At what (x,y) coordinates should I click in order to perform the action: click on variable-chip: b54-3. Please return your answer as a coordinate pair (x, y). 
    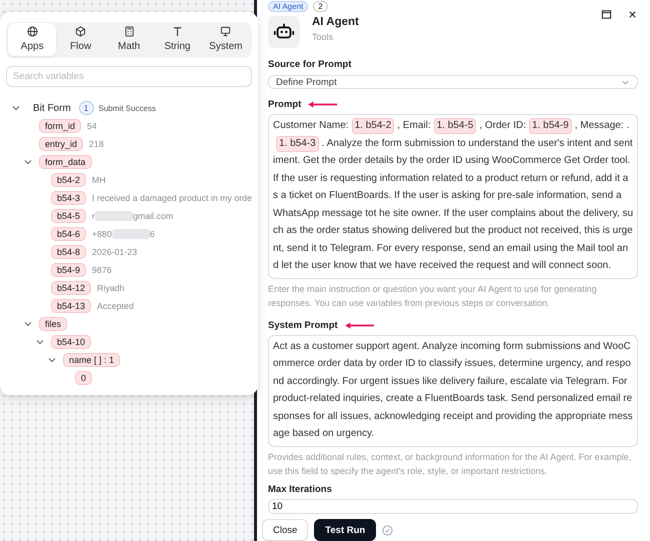
    Looking at the image, I should click on (68, 198).